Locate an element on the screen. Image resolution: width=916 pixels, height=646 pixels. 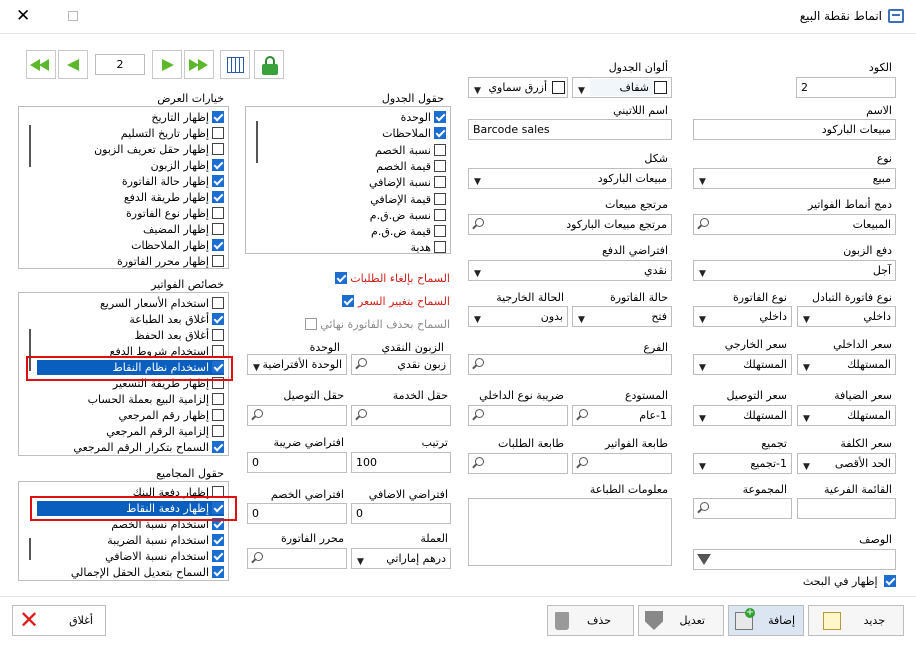
list-item: إظهار نوع الفاتورة is located at coordinates (175, 213).